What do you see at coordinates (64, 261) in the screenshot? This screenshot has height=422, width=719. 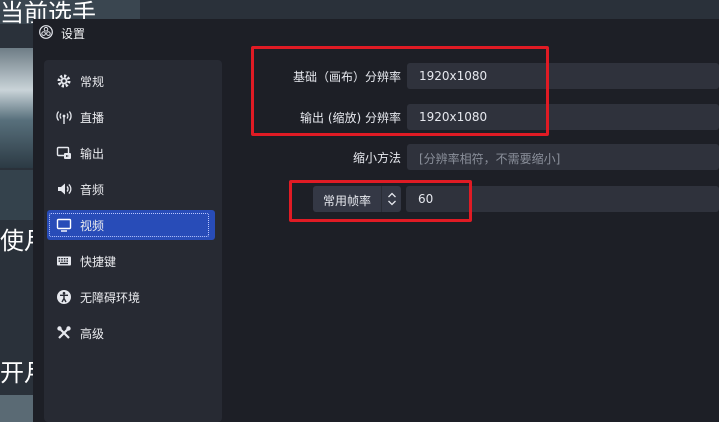 I see `keyboard-icon` at bounding box center [64, 261].